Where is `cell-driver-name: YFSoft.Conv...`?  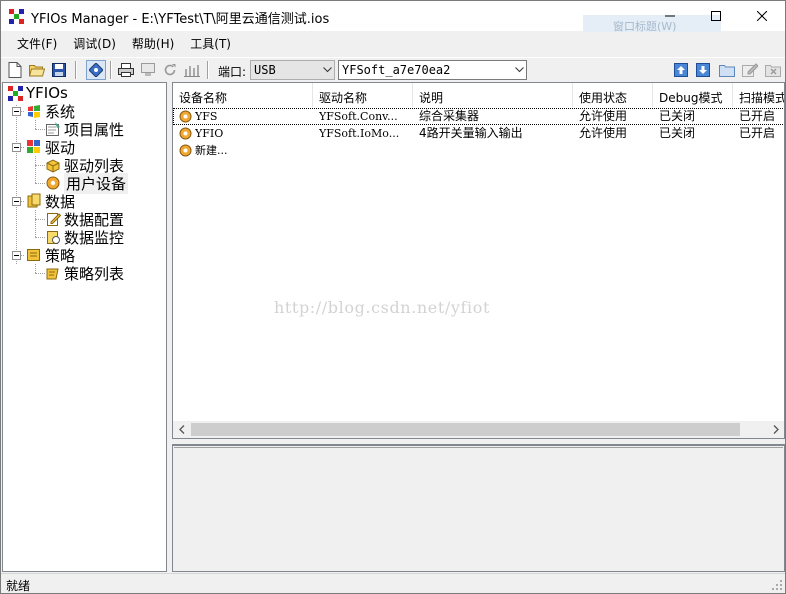 cell-driver-name: YFSoft.Conv... is located at coordinates (358, 116).